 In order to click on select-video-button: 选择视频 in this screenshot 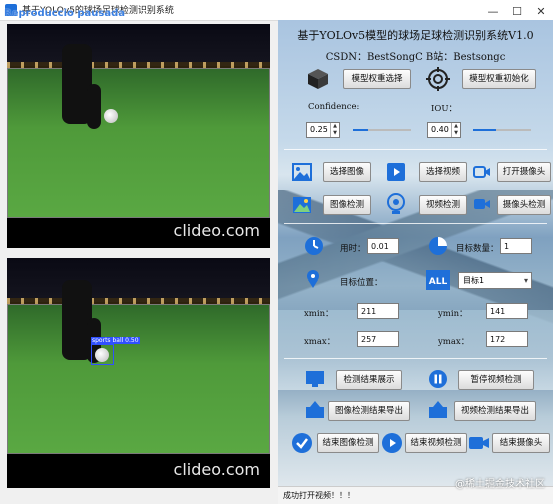, I will do `click(443, 172)`.